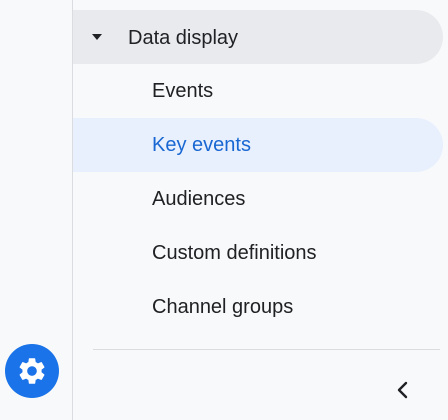  I want to click on settings-button, so click(32, 371).